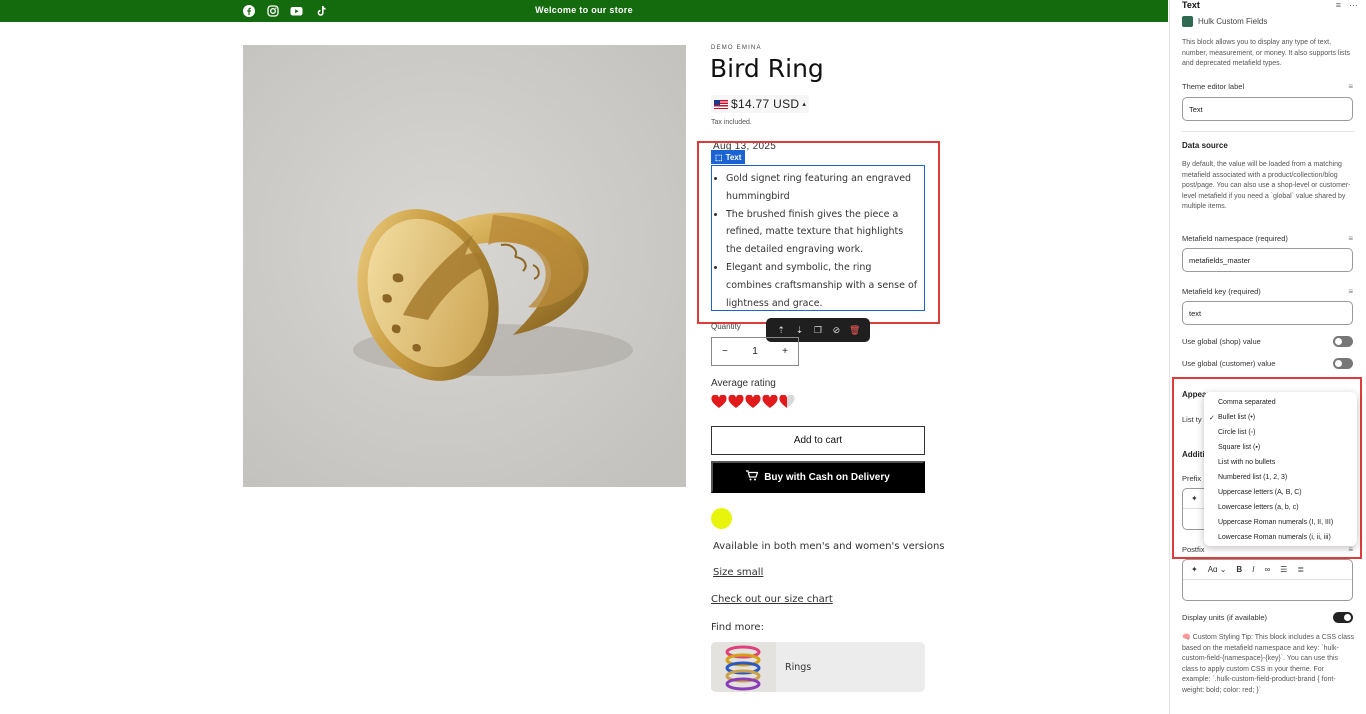 This screenshot has height=714, width=1366. I want to click on list-type-option: Lowercase letters (a, b, c), so click(1280, 507).